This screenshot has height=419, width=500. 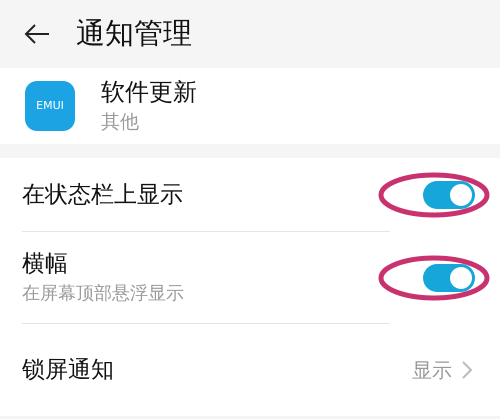 I want to click on setting-value: 显示, so click(x=432, y=370).